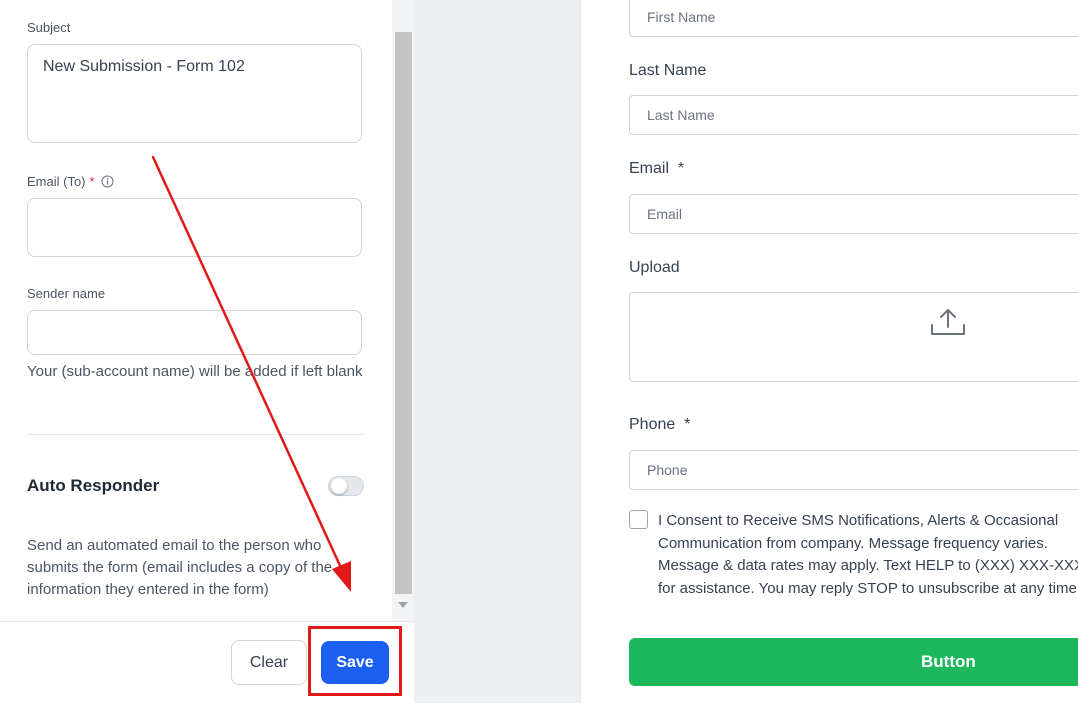  I want to click on upload-label: Upload, so click(654, 267).